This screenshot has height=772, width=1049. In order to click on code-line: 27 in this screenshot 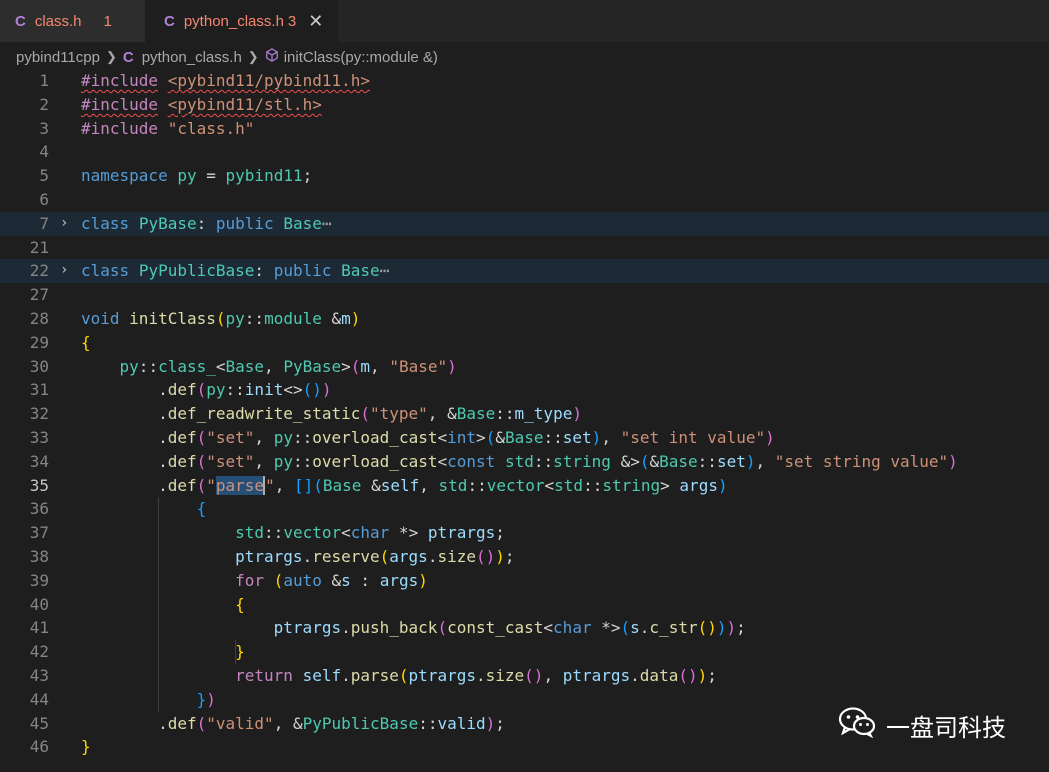, I will do `click(524, 295)`.